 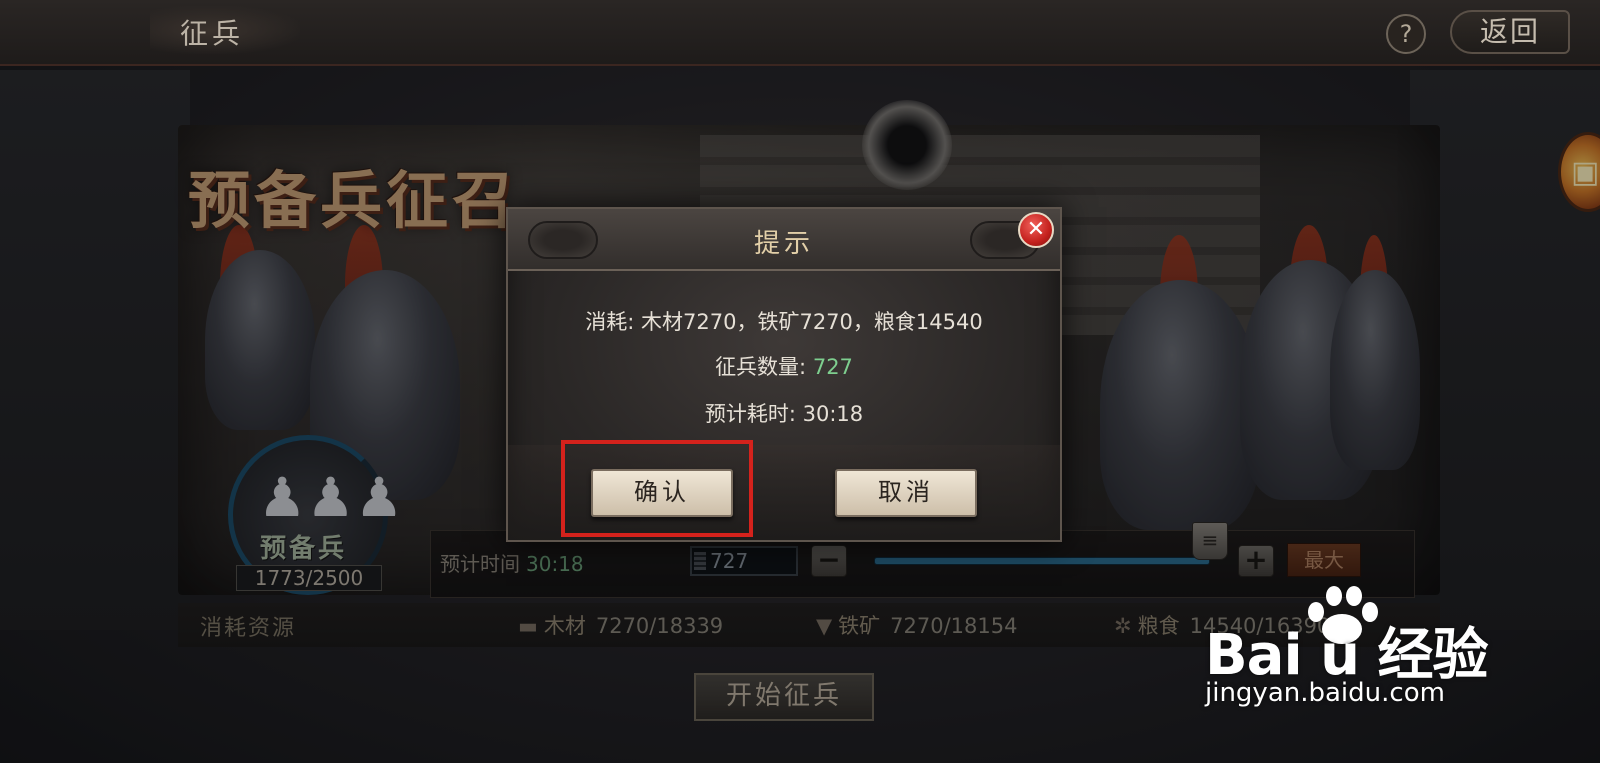 I want to click on close-button: ✕, so click(x=1036, y=230).